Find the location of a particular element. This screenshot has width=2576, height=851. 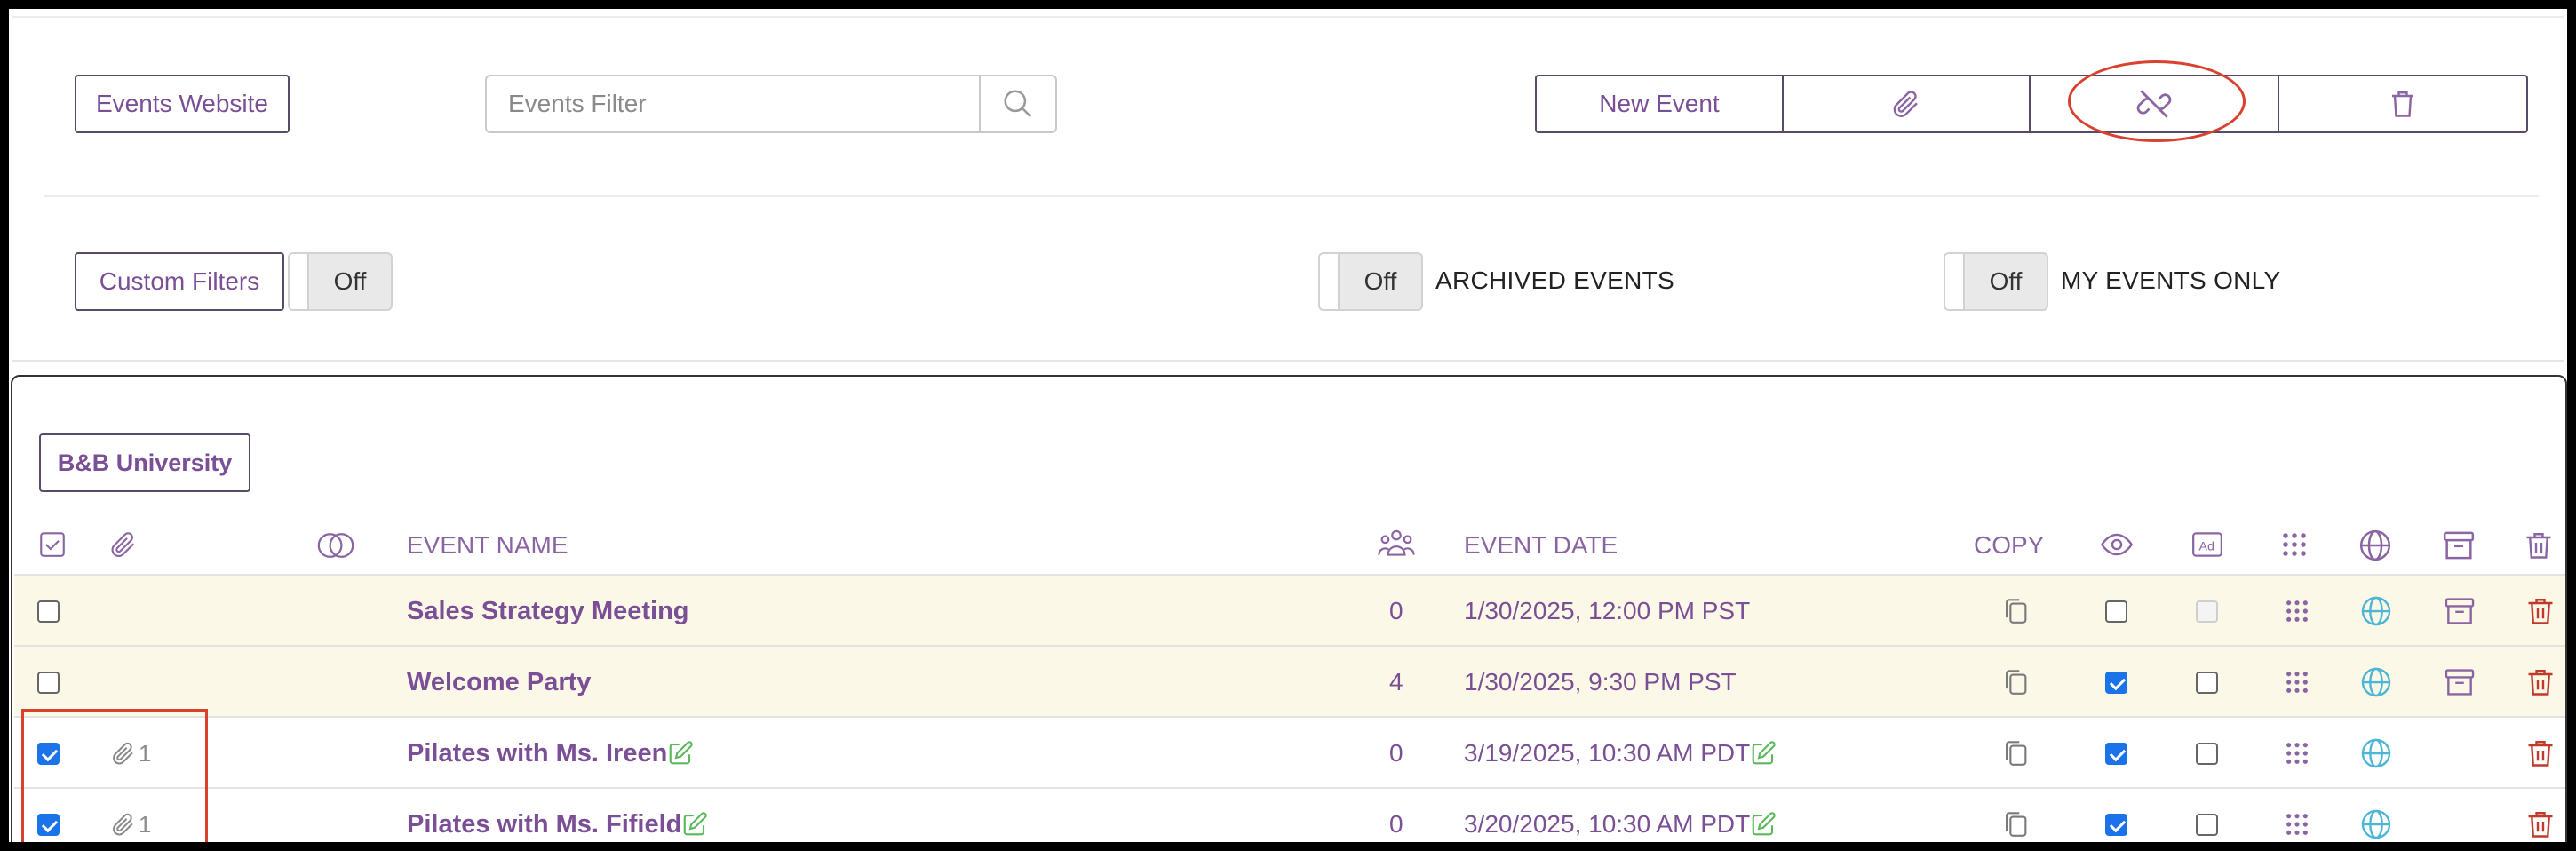

eye-icon is located at coordinates (2117, 545).